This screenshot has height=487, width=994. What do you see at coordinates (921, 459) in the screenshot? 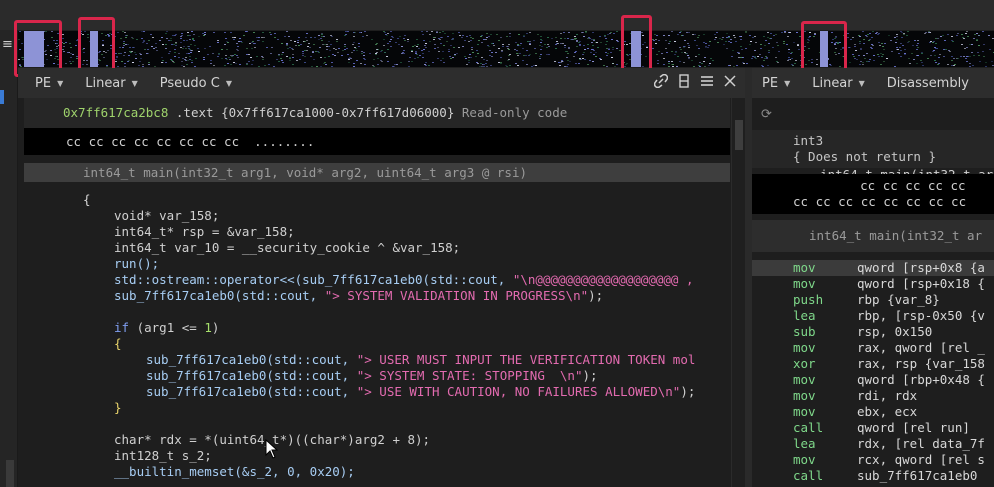
I see `asm-operands: rcx, qword [rel s` at bounding box center [921, 459].